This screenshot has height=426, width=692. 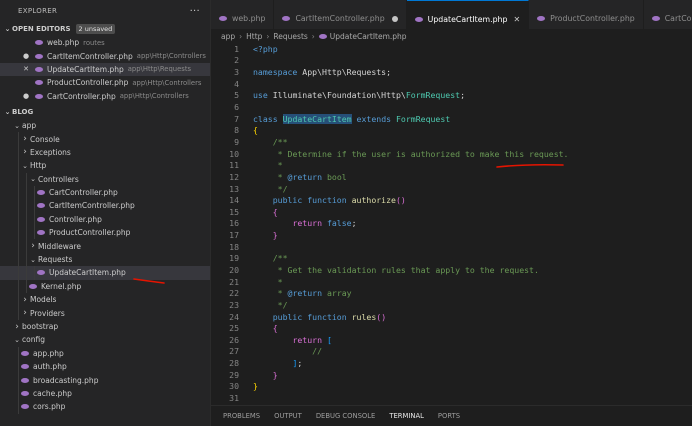 What do you see at coordinates (451, 165) in the screenshot?
I see `code-line: 11 *` at bounding box center [451, 165].